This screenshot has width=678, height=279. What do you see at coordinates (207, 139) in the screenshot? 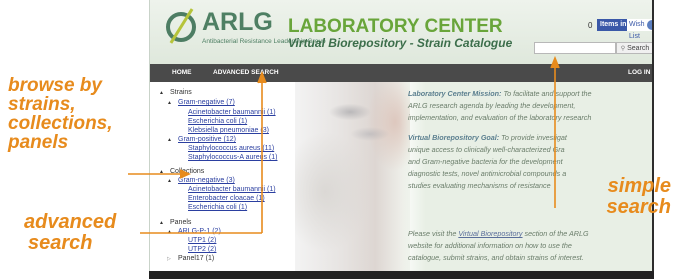
I see `tree-gram-positive-link: Gram-positive (12)` at bounding box center [207, 139].